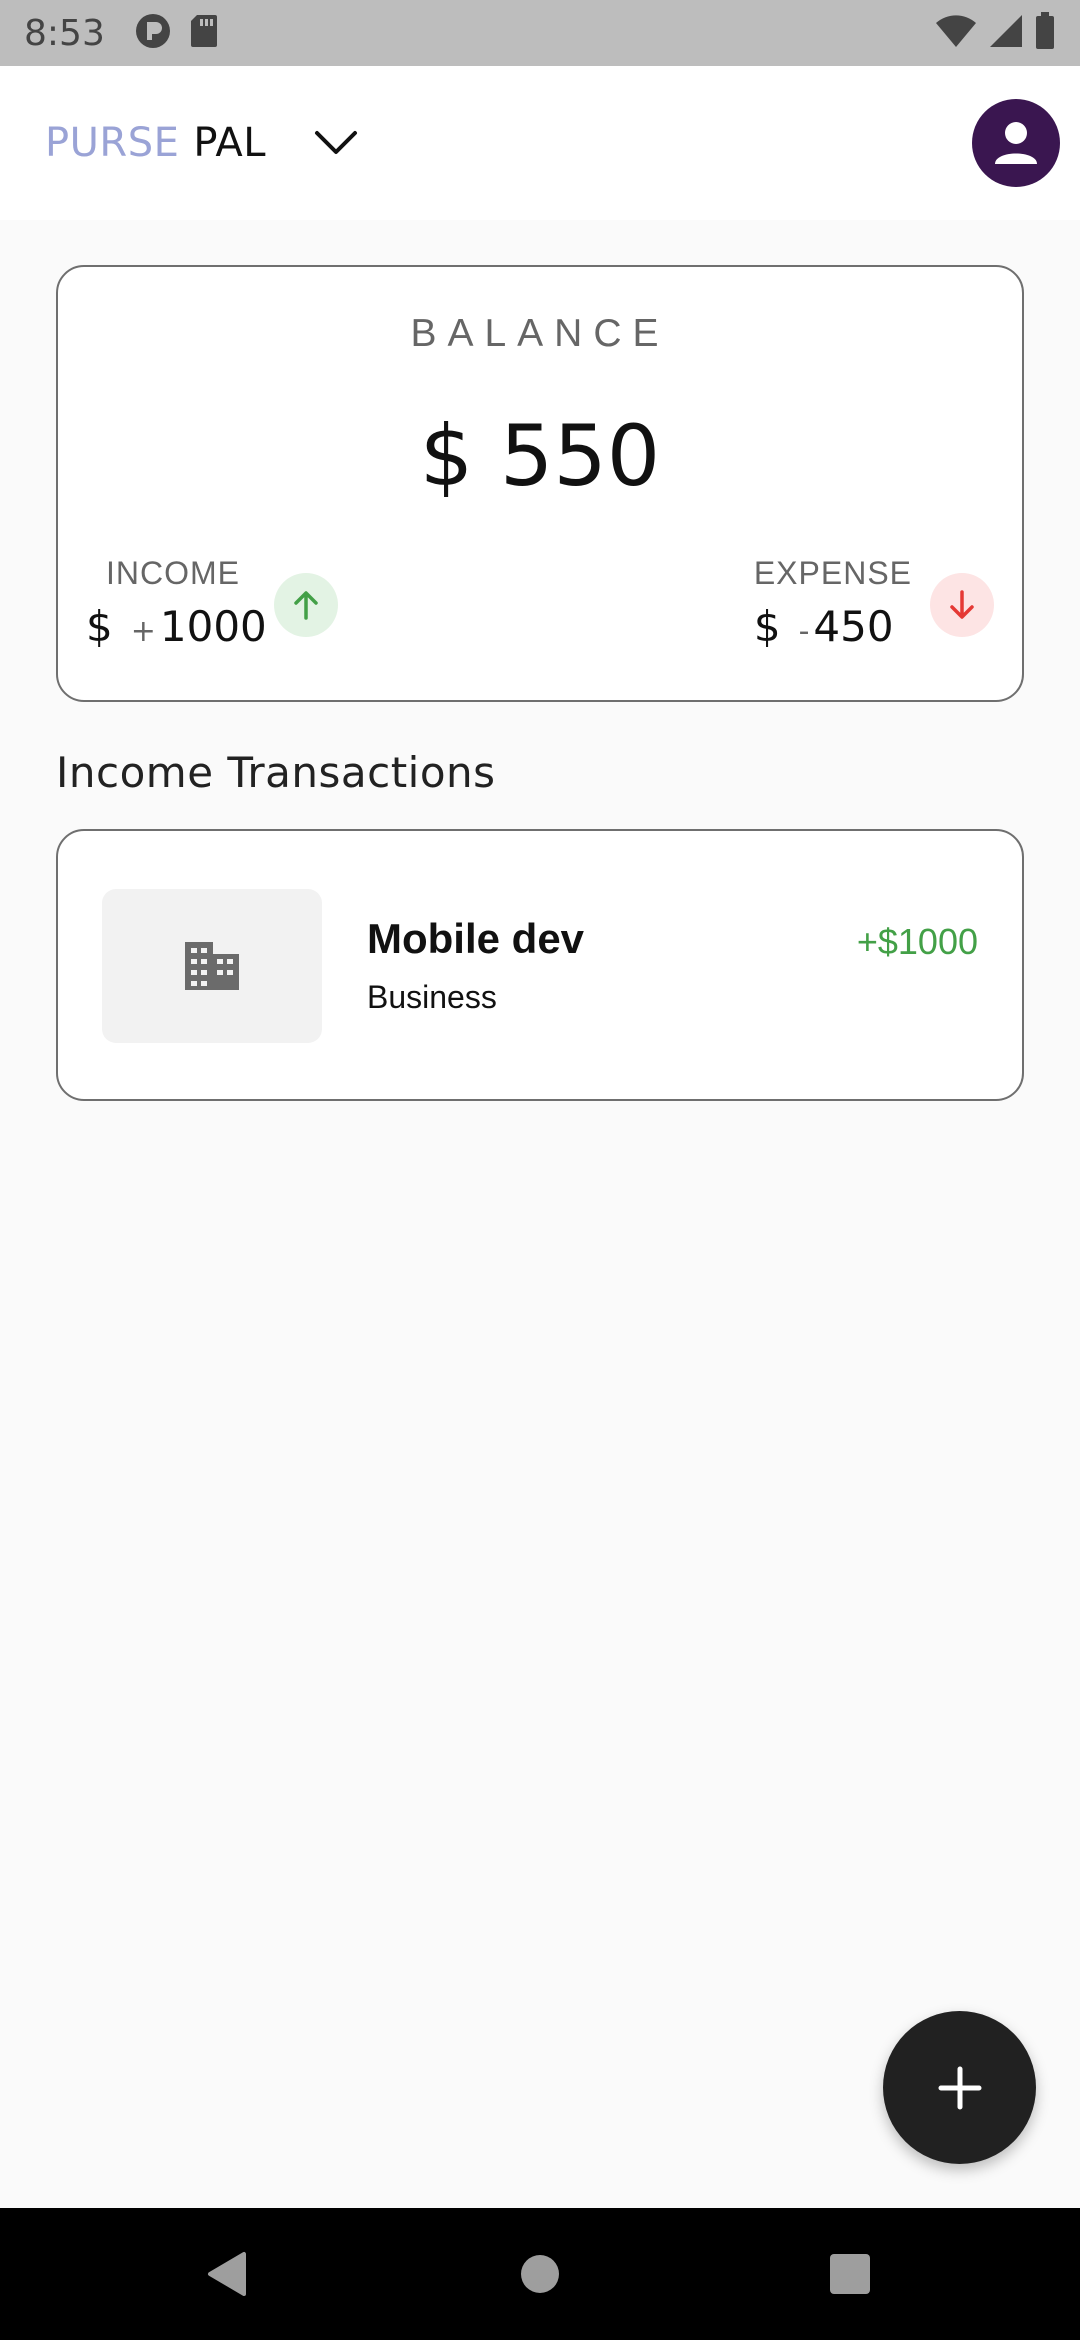  Describe the element at coordinates (112, 143) in the screenshot. I see `brand-purse-text: PURSE` at that location.